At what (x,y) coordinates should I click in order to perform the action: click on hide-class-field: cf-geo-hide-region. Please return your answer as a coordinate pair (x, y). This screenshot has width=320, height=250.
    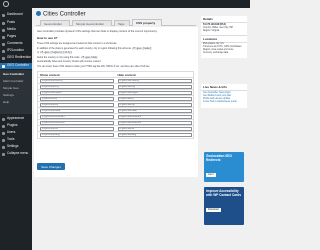
    Looking at the image, I should click on (154, 92).